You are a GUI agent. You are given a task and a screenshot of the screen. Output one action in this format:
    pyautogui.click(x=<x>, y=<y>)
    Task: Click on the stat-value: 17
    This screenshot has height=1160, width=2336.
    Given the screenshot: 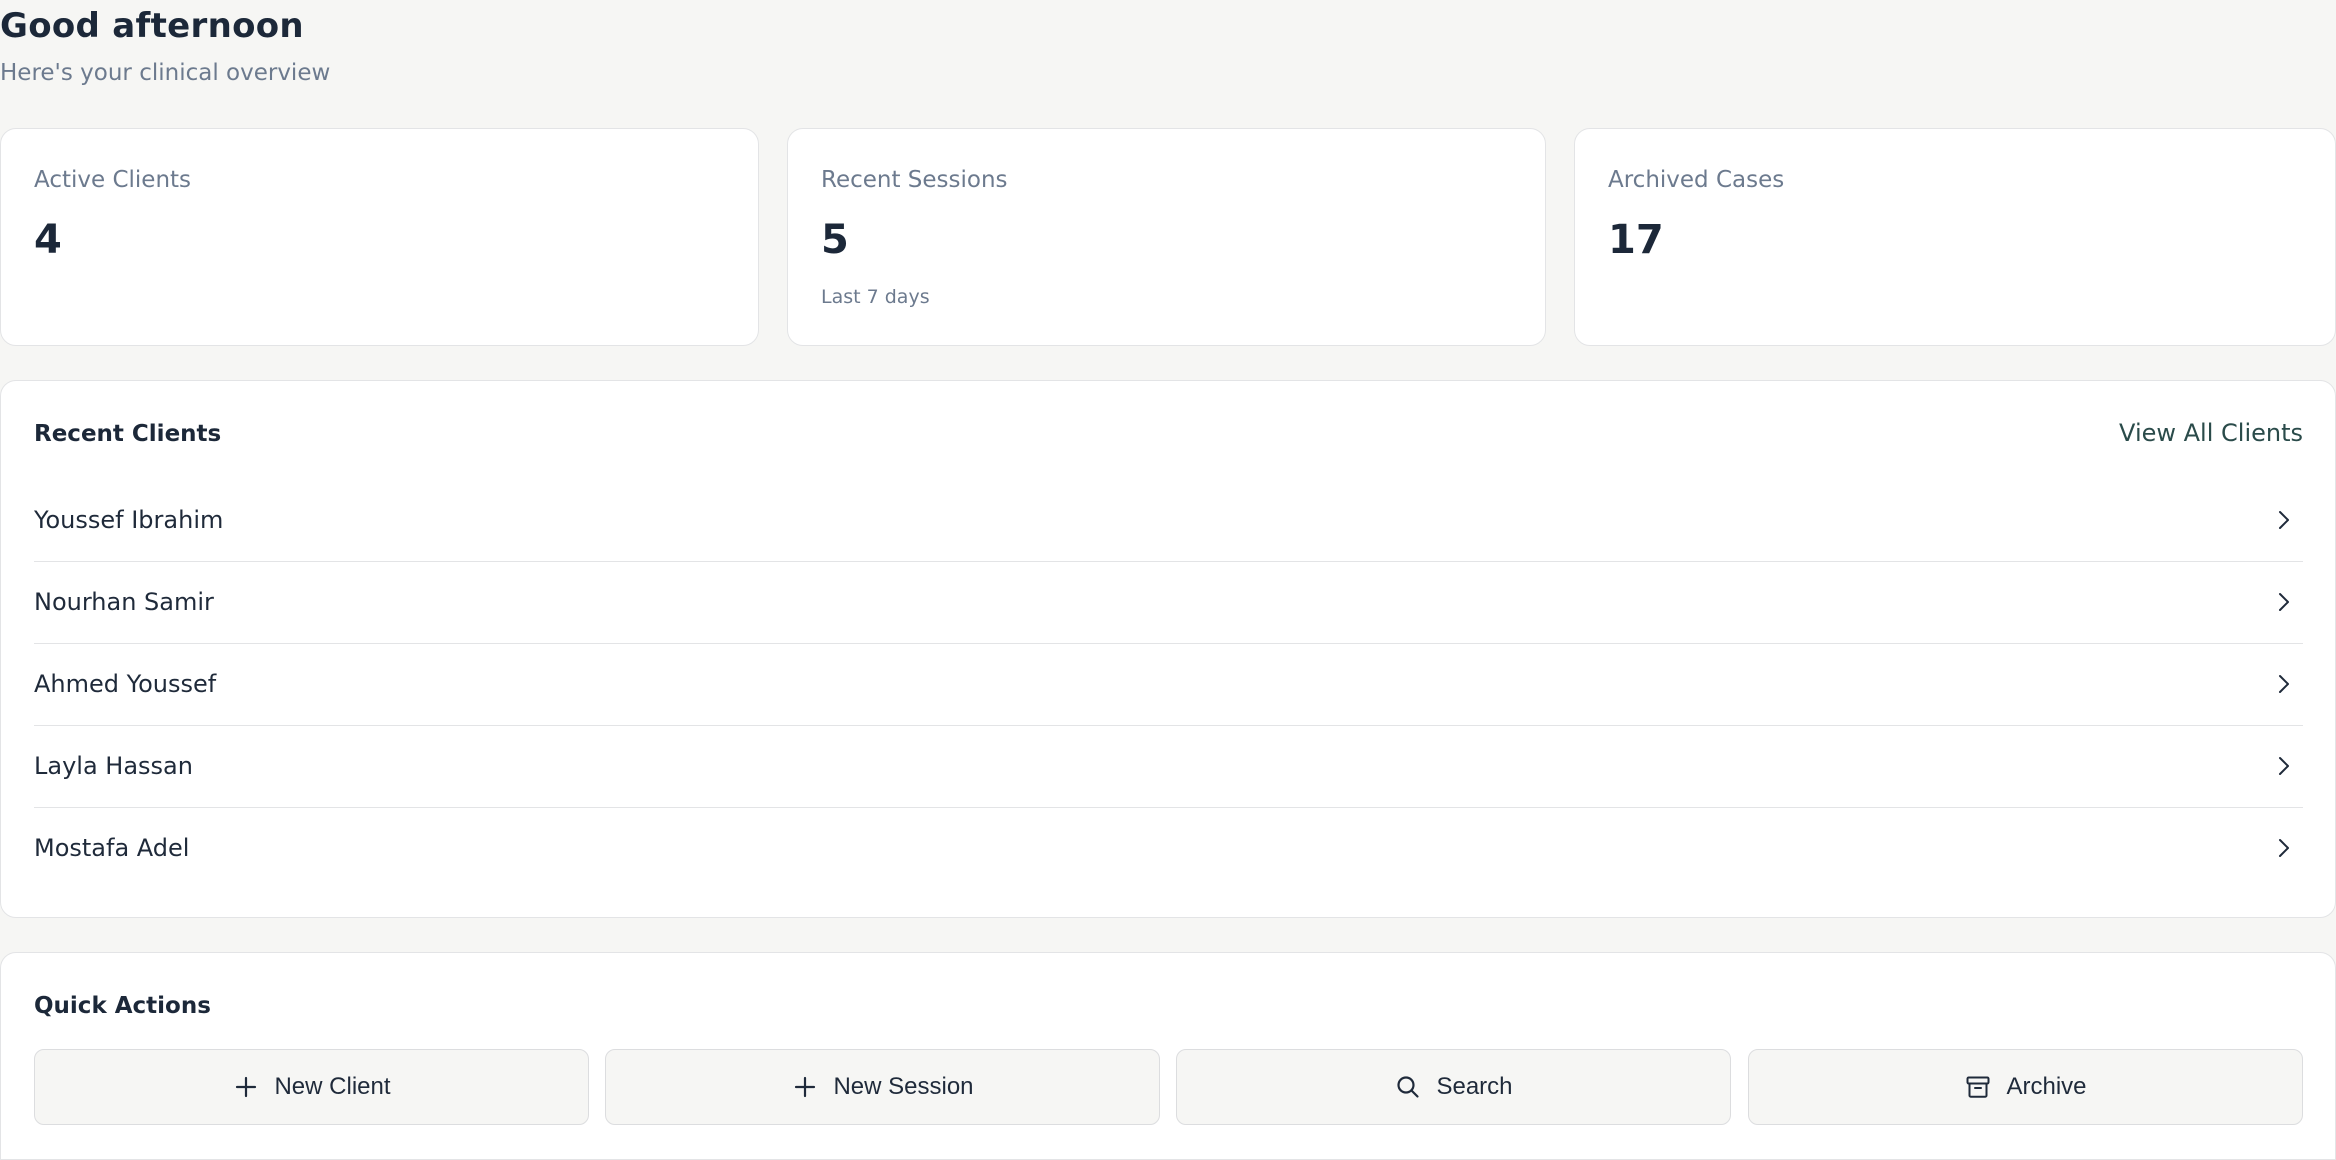 What is the action you would take?
    pyautogui.click(x=1636, y=240)
    